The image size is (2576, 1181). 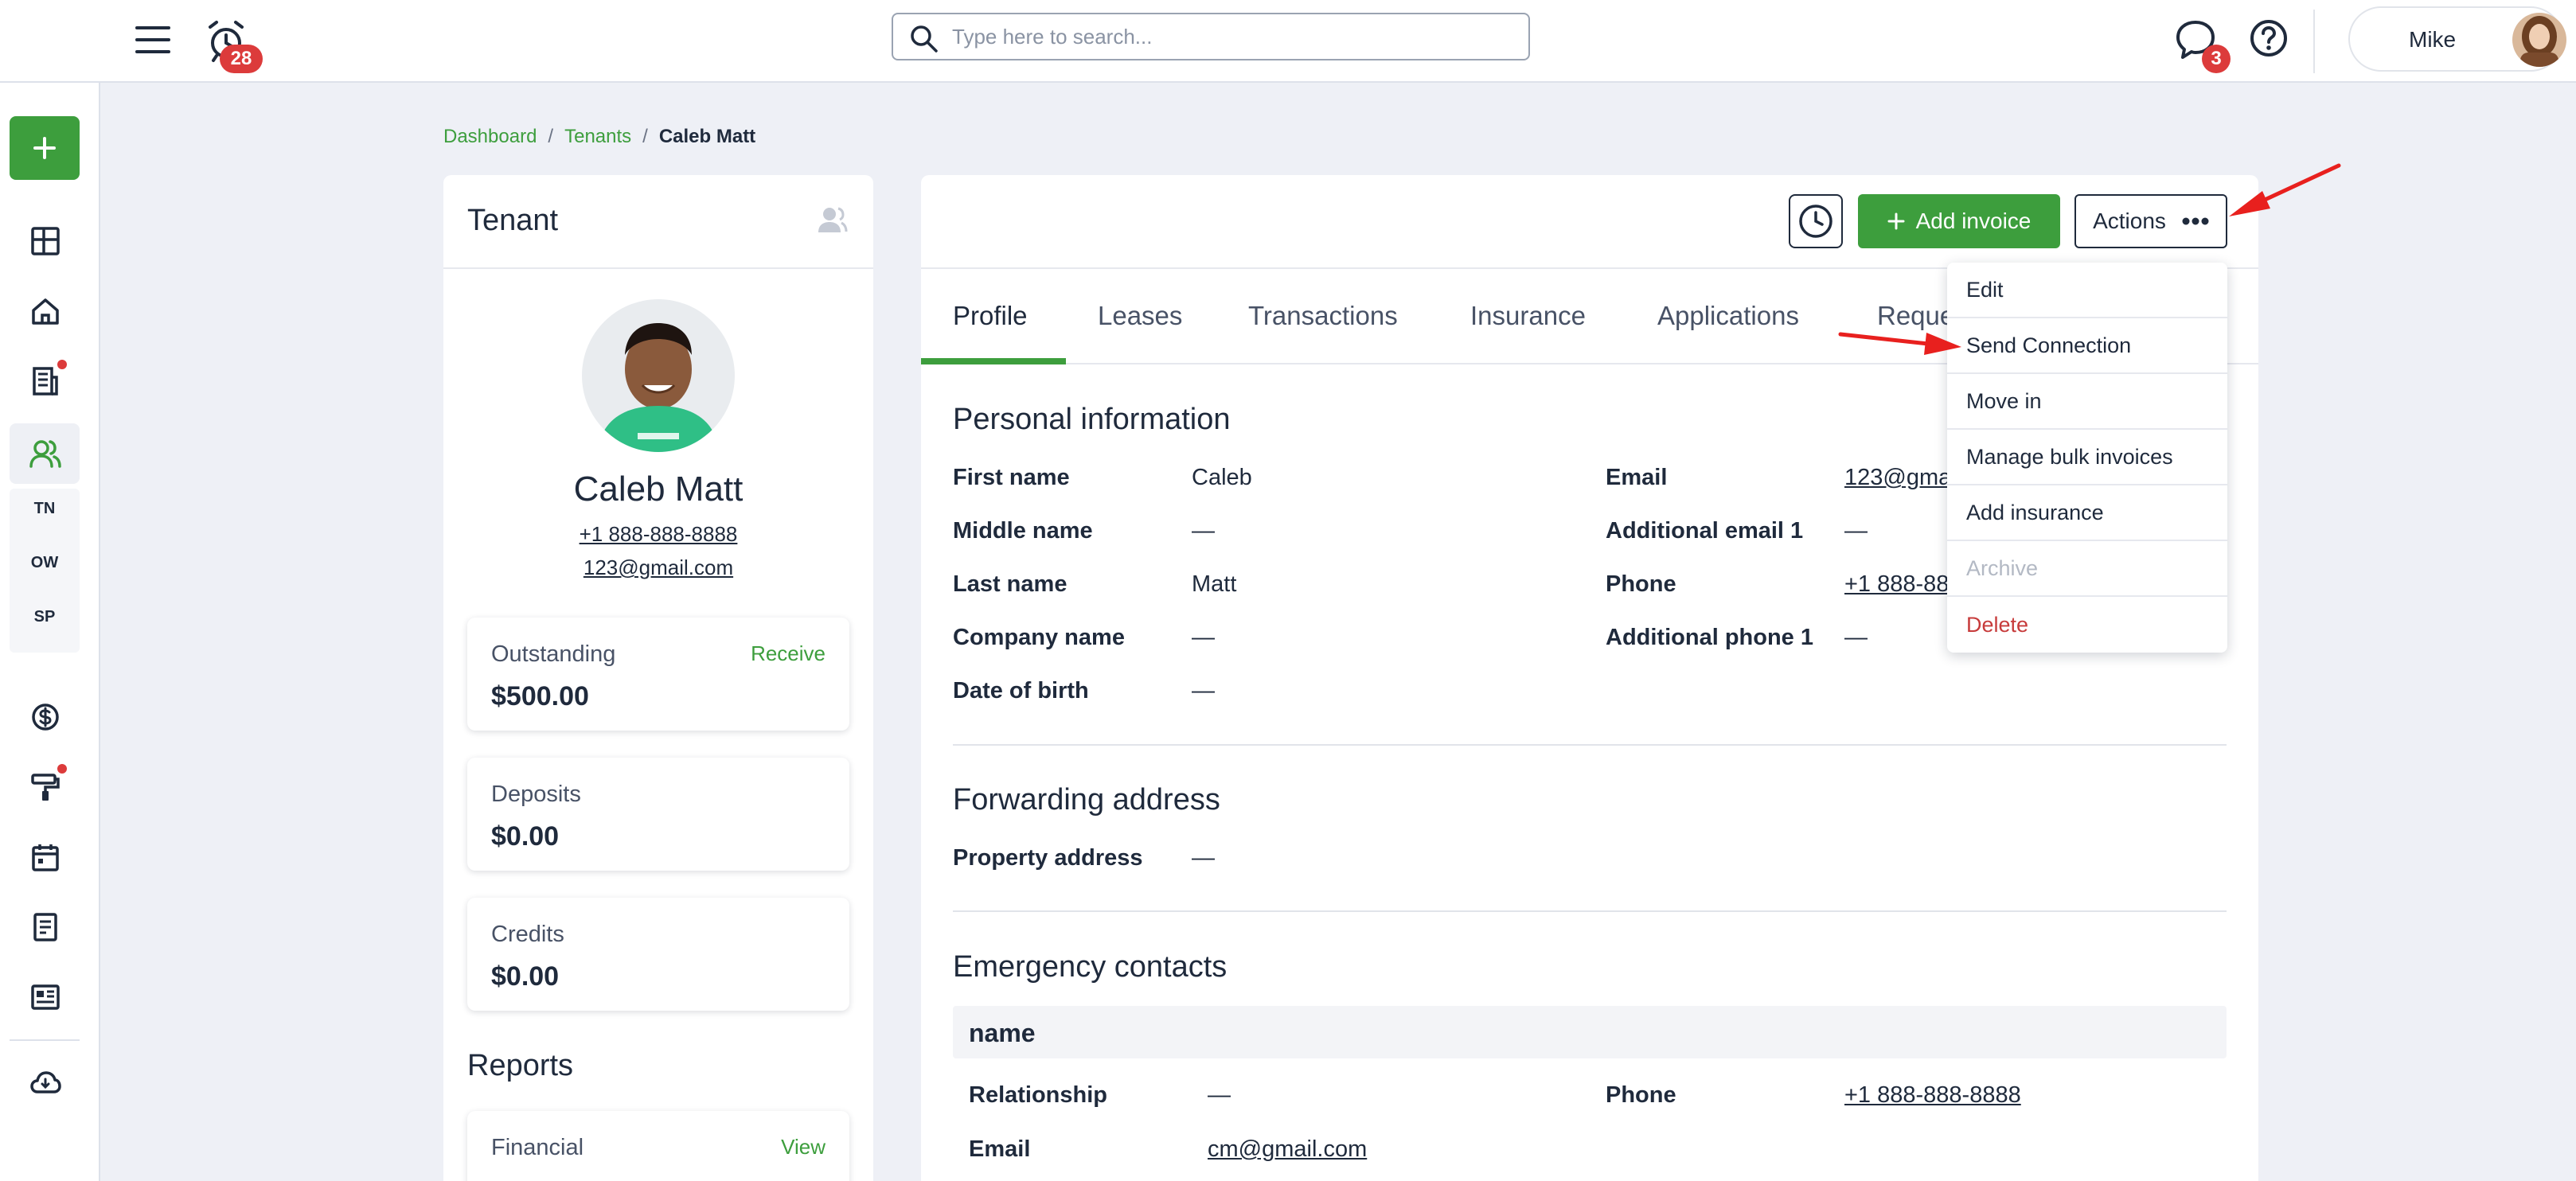 What do you see at coordinates (1002, 1033) in the screenshot?
I see `contact-name: name` at bounding box center [1002, 1033].